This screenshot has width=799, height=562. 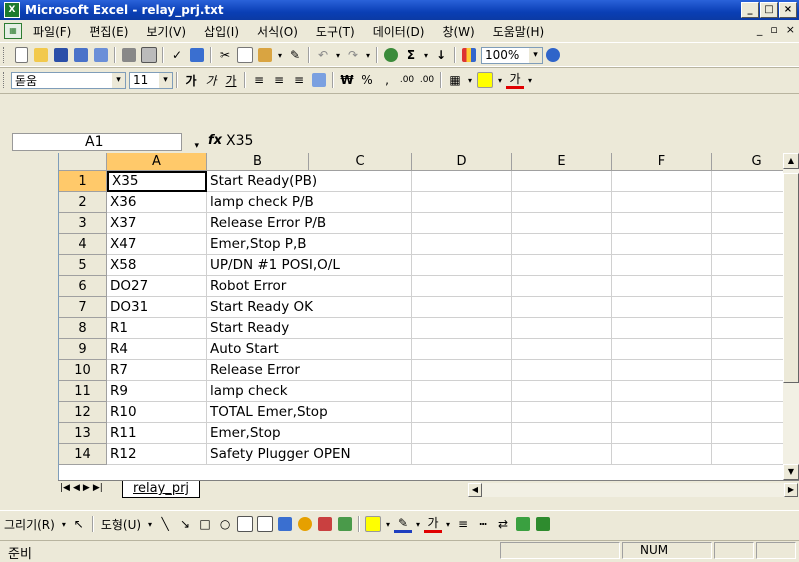 I want to click on undo-icon: ↶, so click(x=323, y=55).